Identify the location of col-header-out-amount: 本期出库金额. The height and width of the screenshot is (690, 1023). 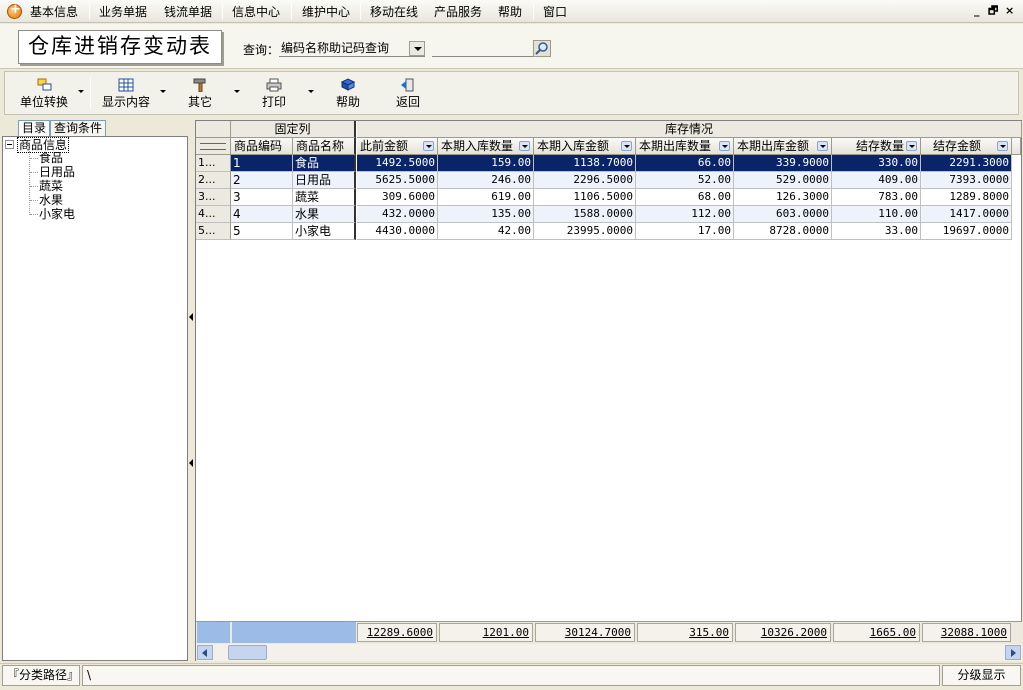
(783, 146).